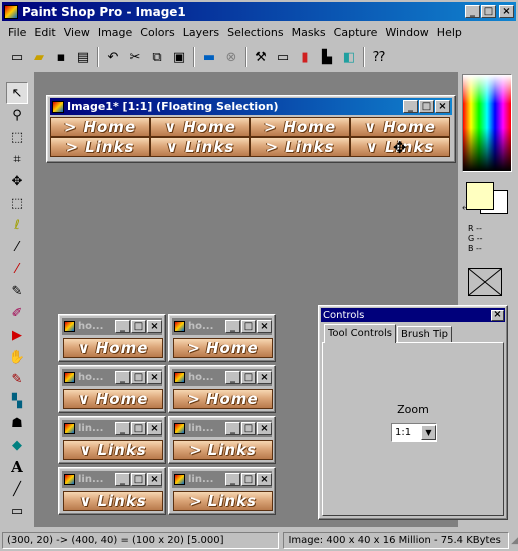  What do you see at coordinates (255, 32) in the screenshot?
I see `menu-selections: Selections` at bounding box center [255, 32].